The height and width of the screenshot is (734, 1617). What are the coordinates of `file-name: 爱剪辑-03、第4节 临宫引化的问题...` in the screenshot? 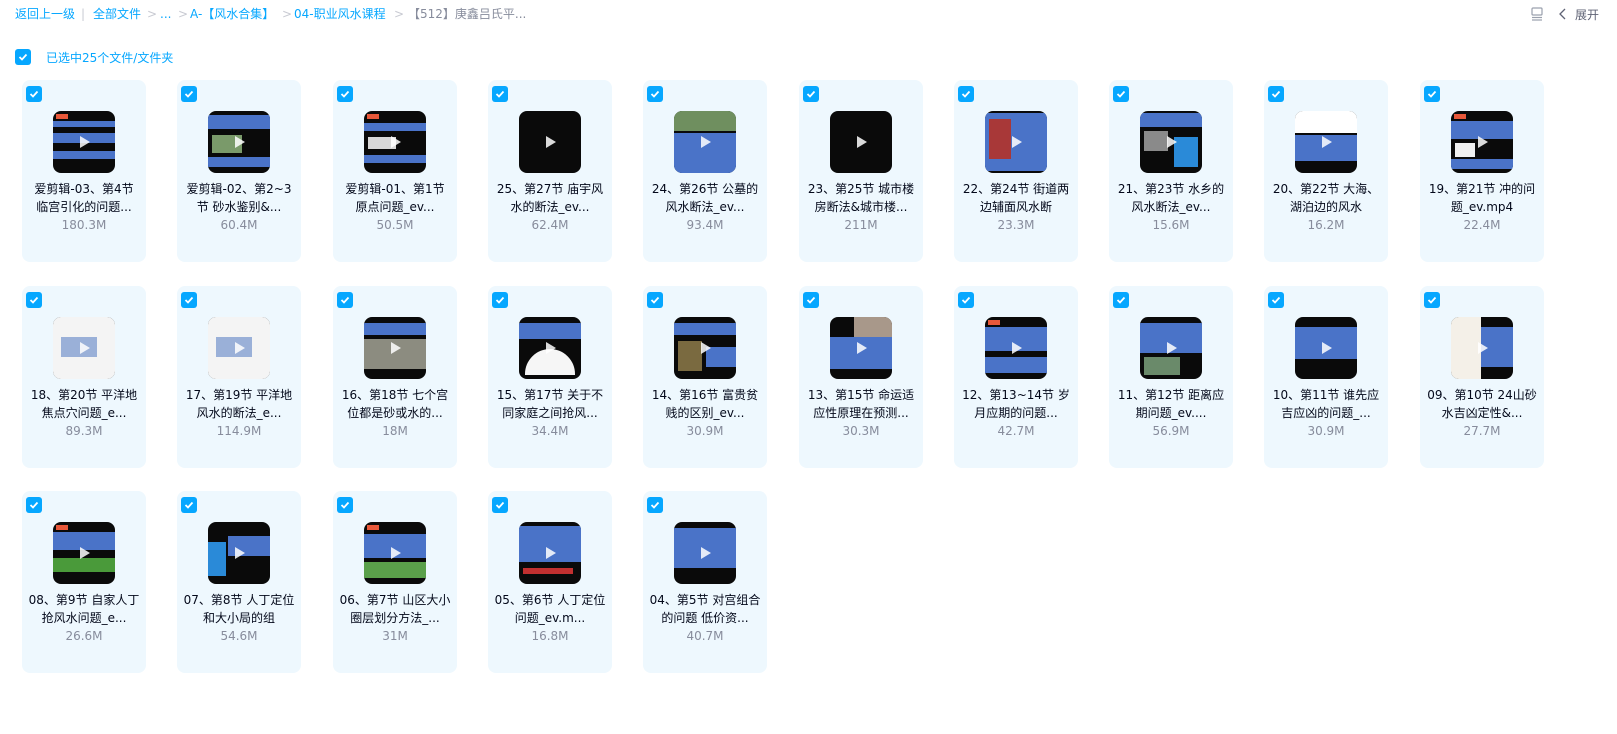 It's located at (84, 198).